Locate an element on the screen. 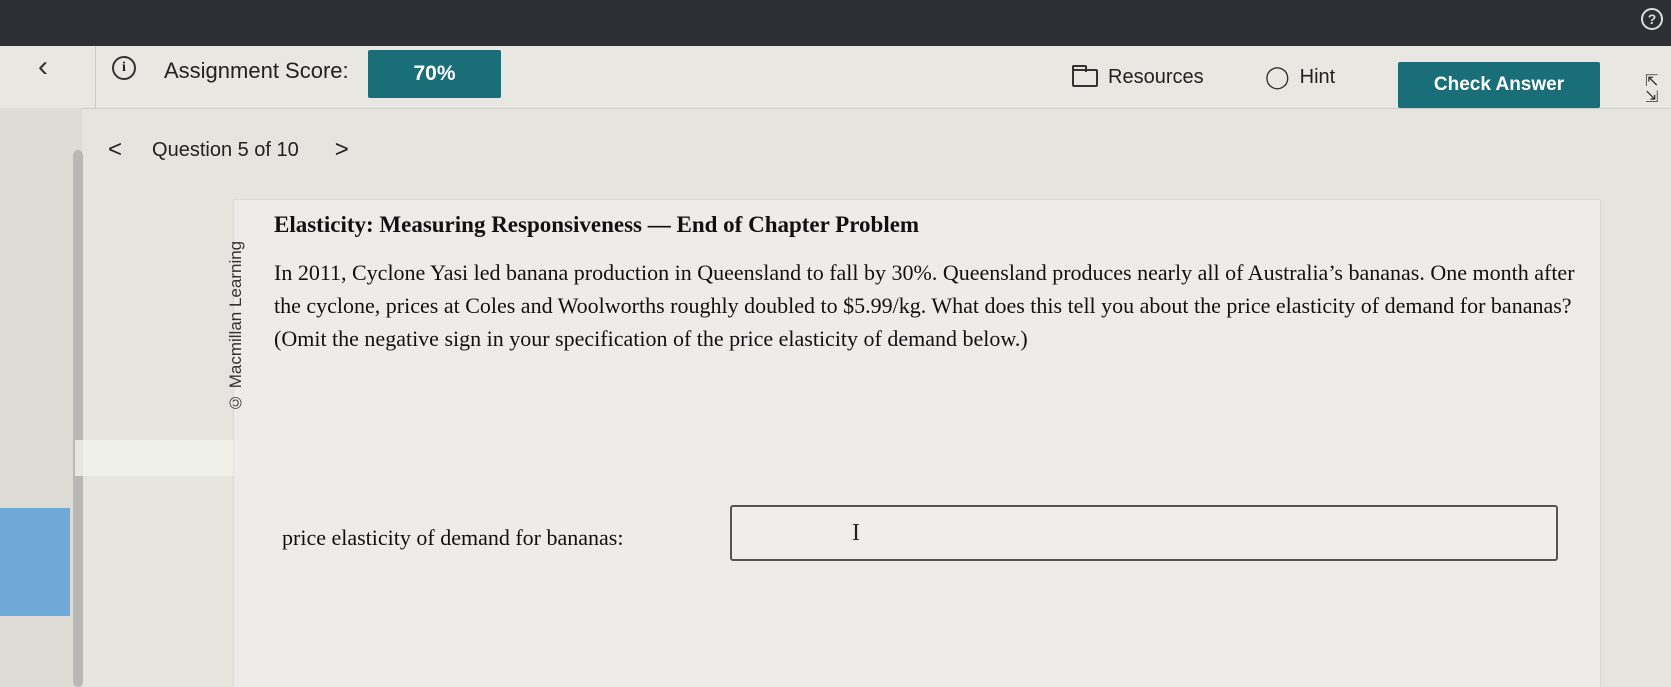 The width and height of the screenshot is (1671, 687). question-navigation: < Question 5 of 10 > is located at coordinates (228, 150).